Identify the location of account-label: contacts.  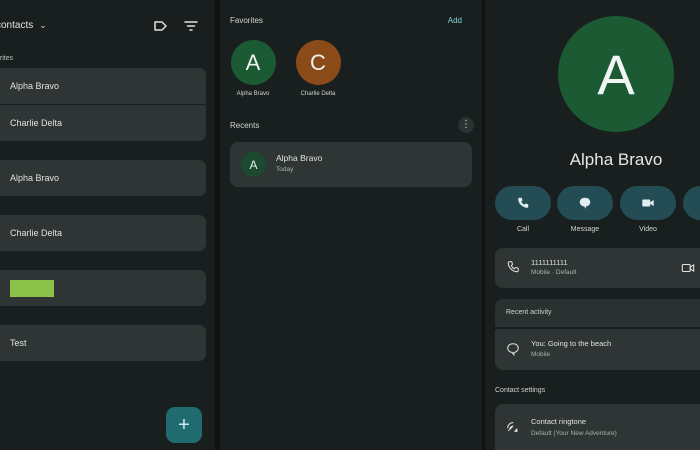
(17, 25).